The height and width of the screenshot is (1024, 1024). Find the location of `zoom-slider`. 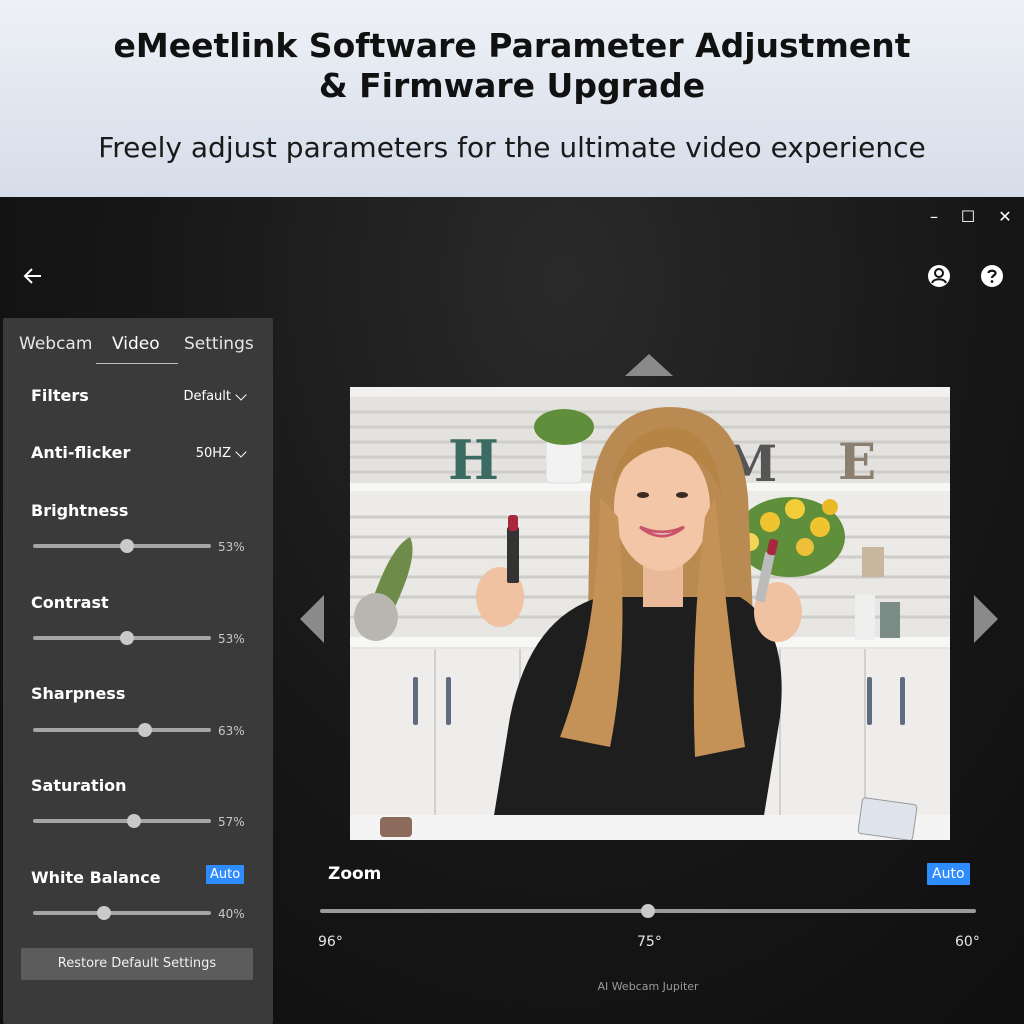

zoom-slider is located at coordinates (648, 911).